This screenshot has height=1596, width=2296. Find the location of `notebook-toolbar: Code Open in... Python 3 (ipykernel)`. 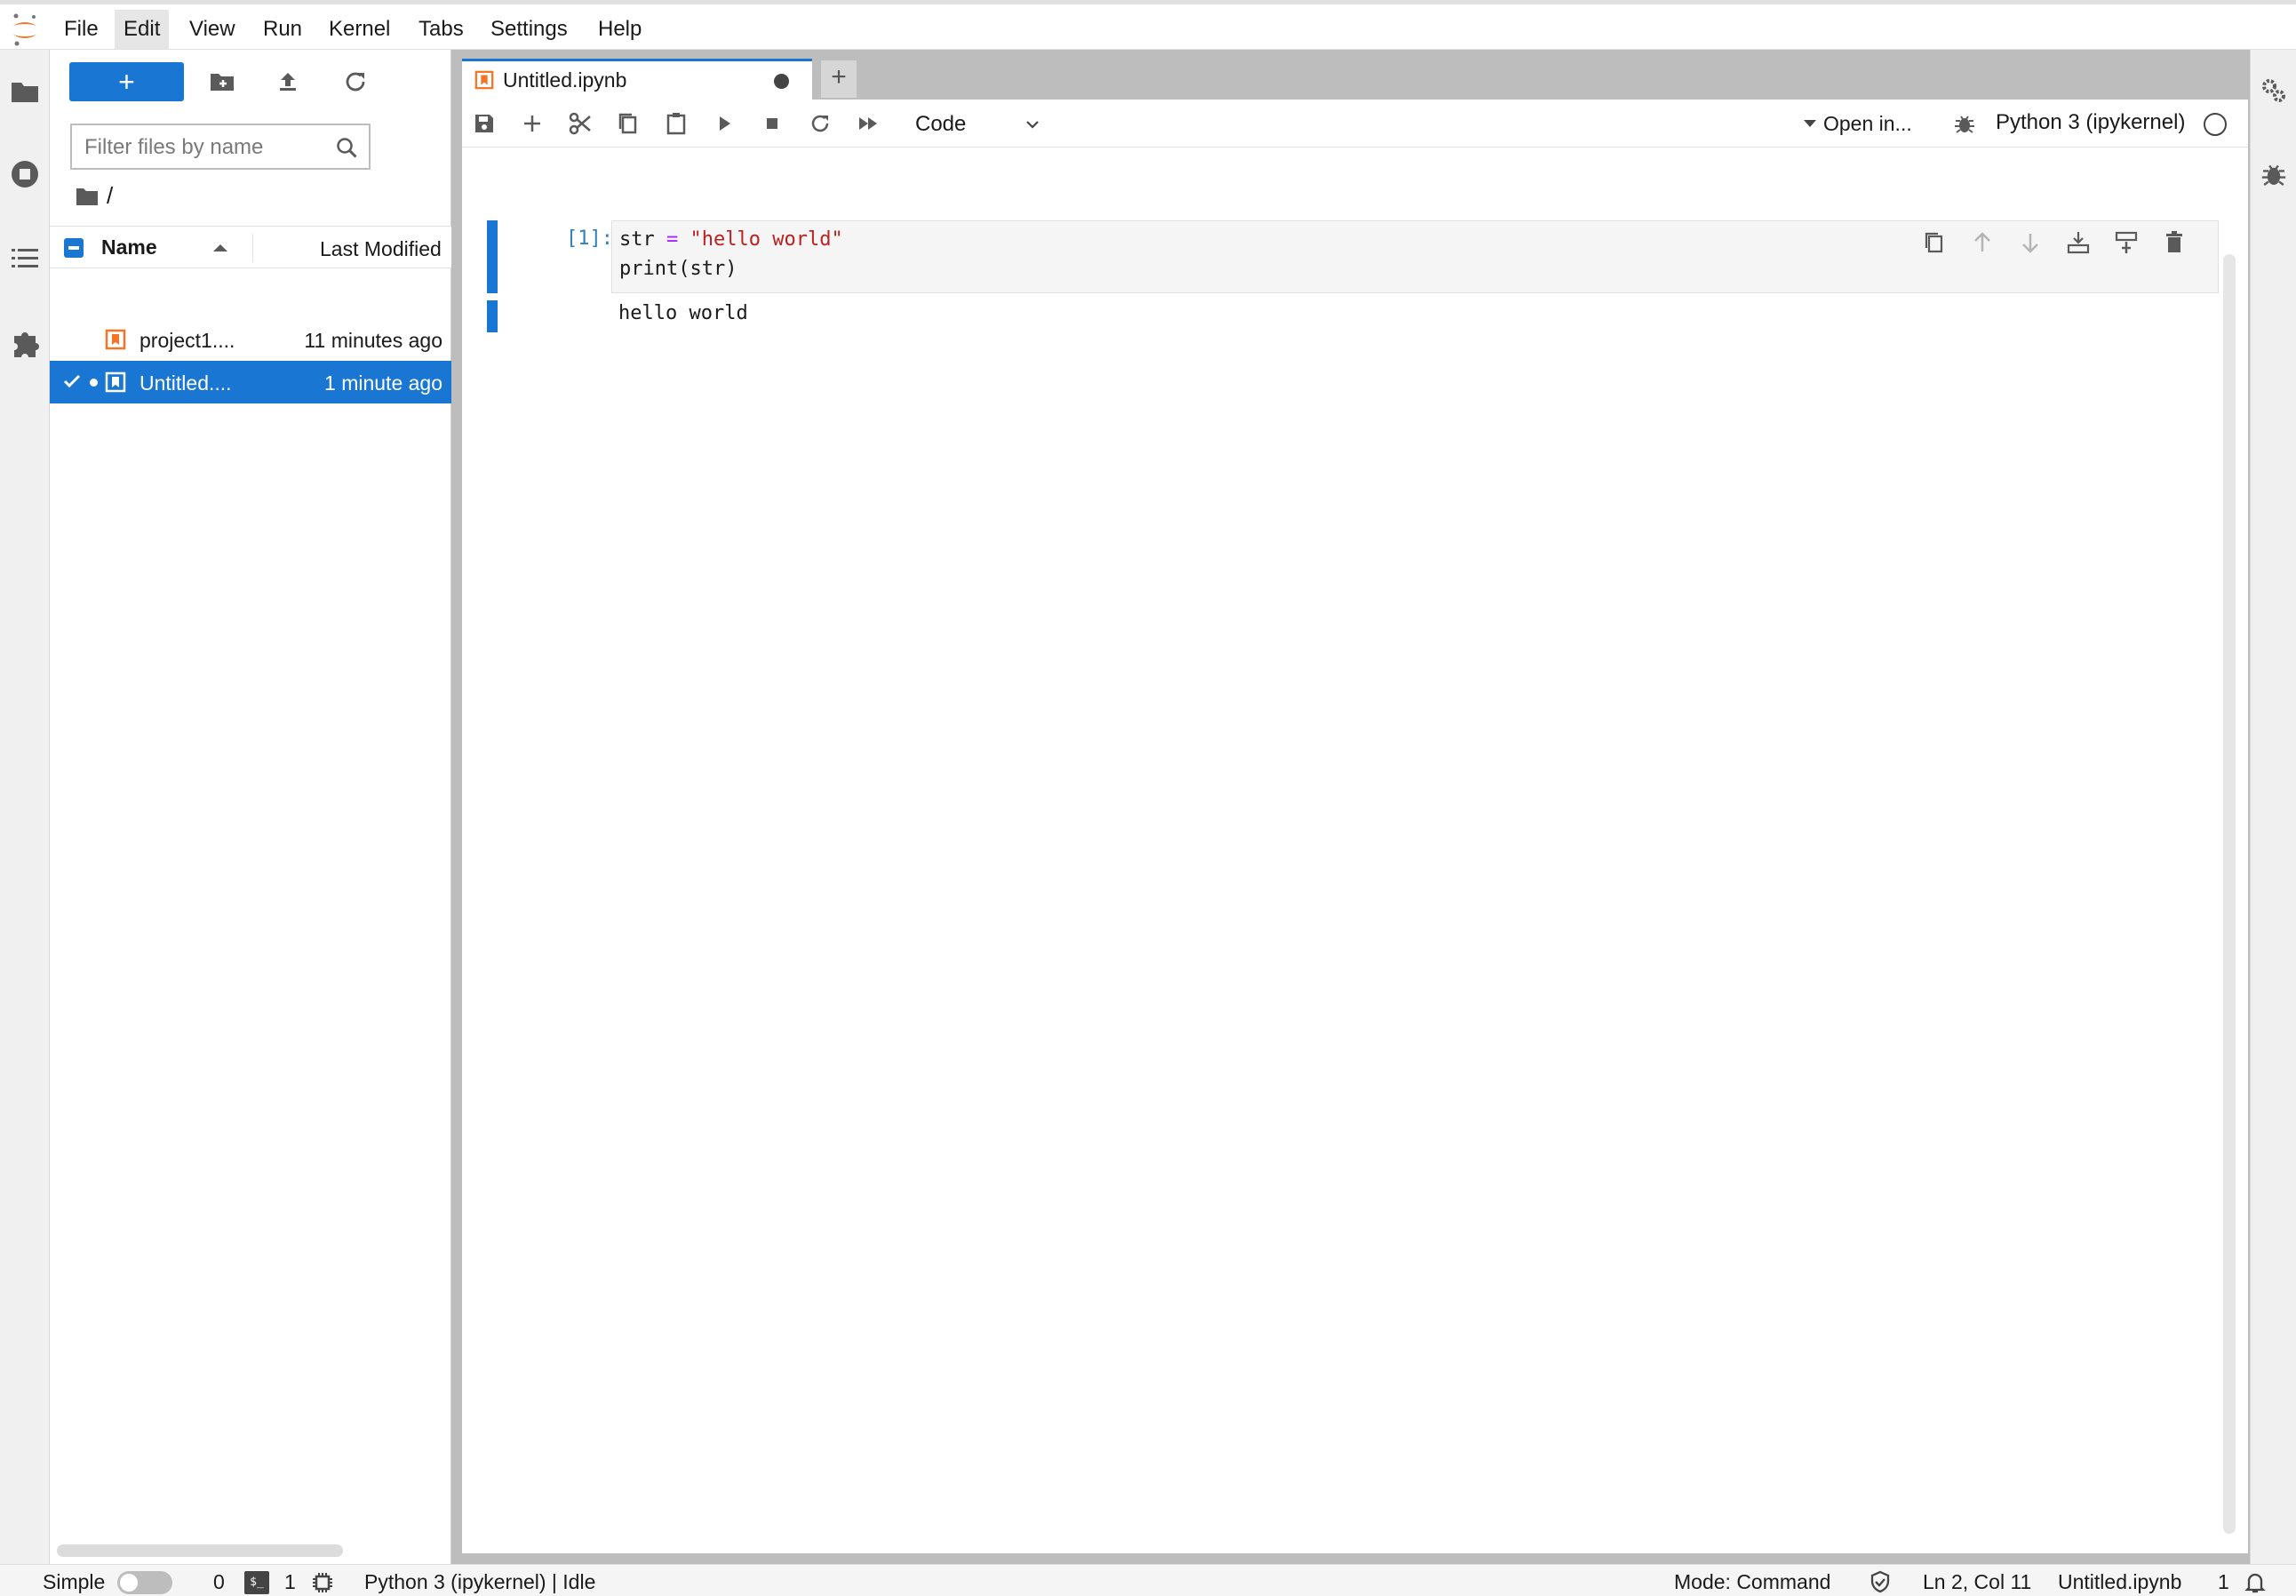

notebook-toolbar: Code Open in... Python 3 (ipykernel) is located at coordinates (1355, 124).